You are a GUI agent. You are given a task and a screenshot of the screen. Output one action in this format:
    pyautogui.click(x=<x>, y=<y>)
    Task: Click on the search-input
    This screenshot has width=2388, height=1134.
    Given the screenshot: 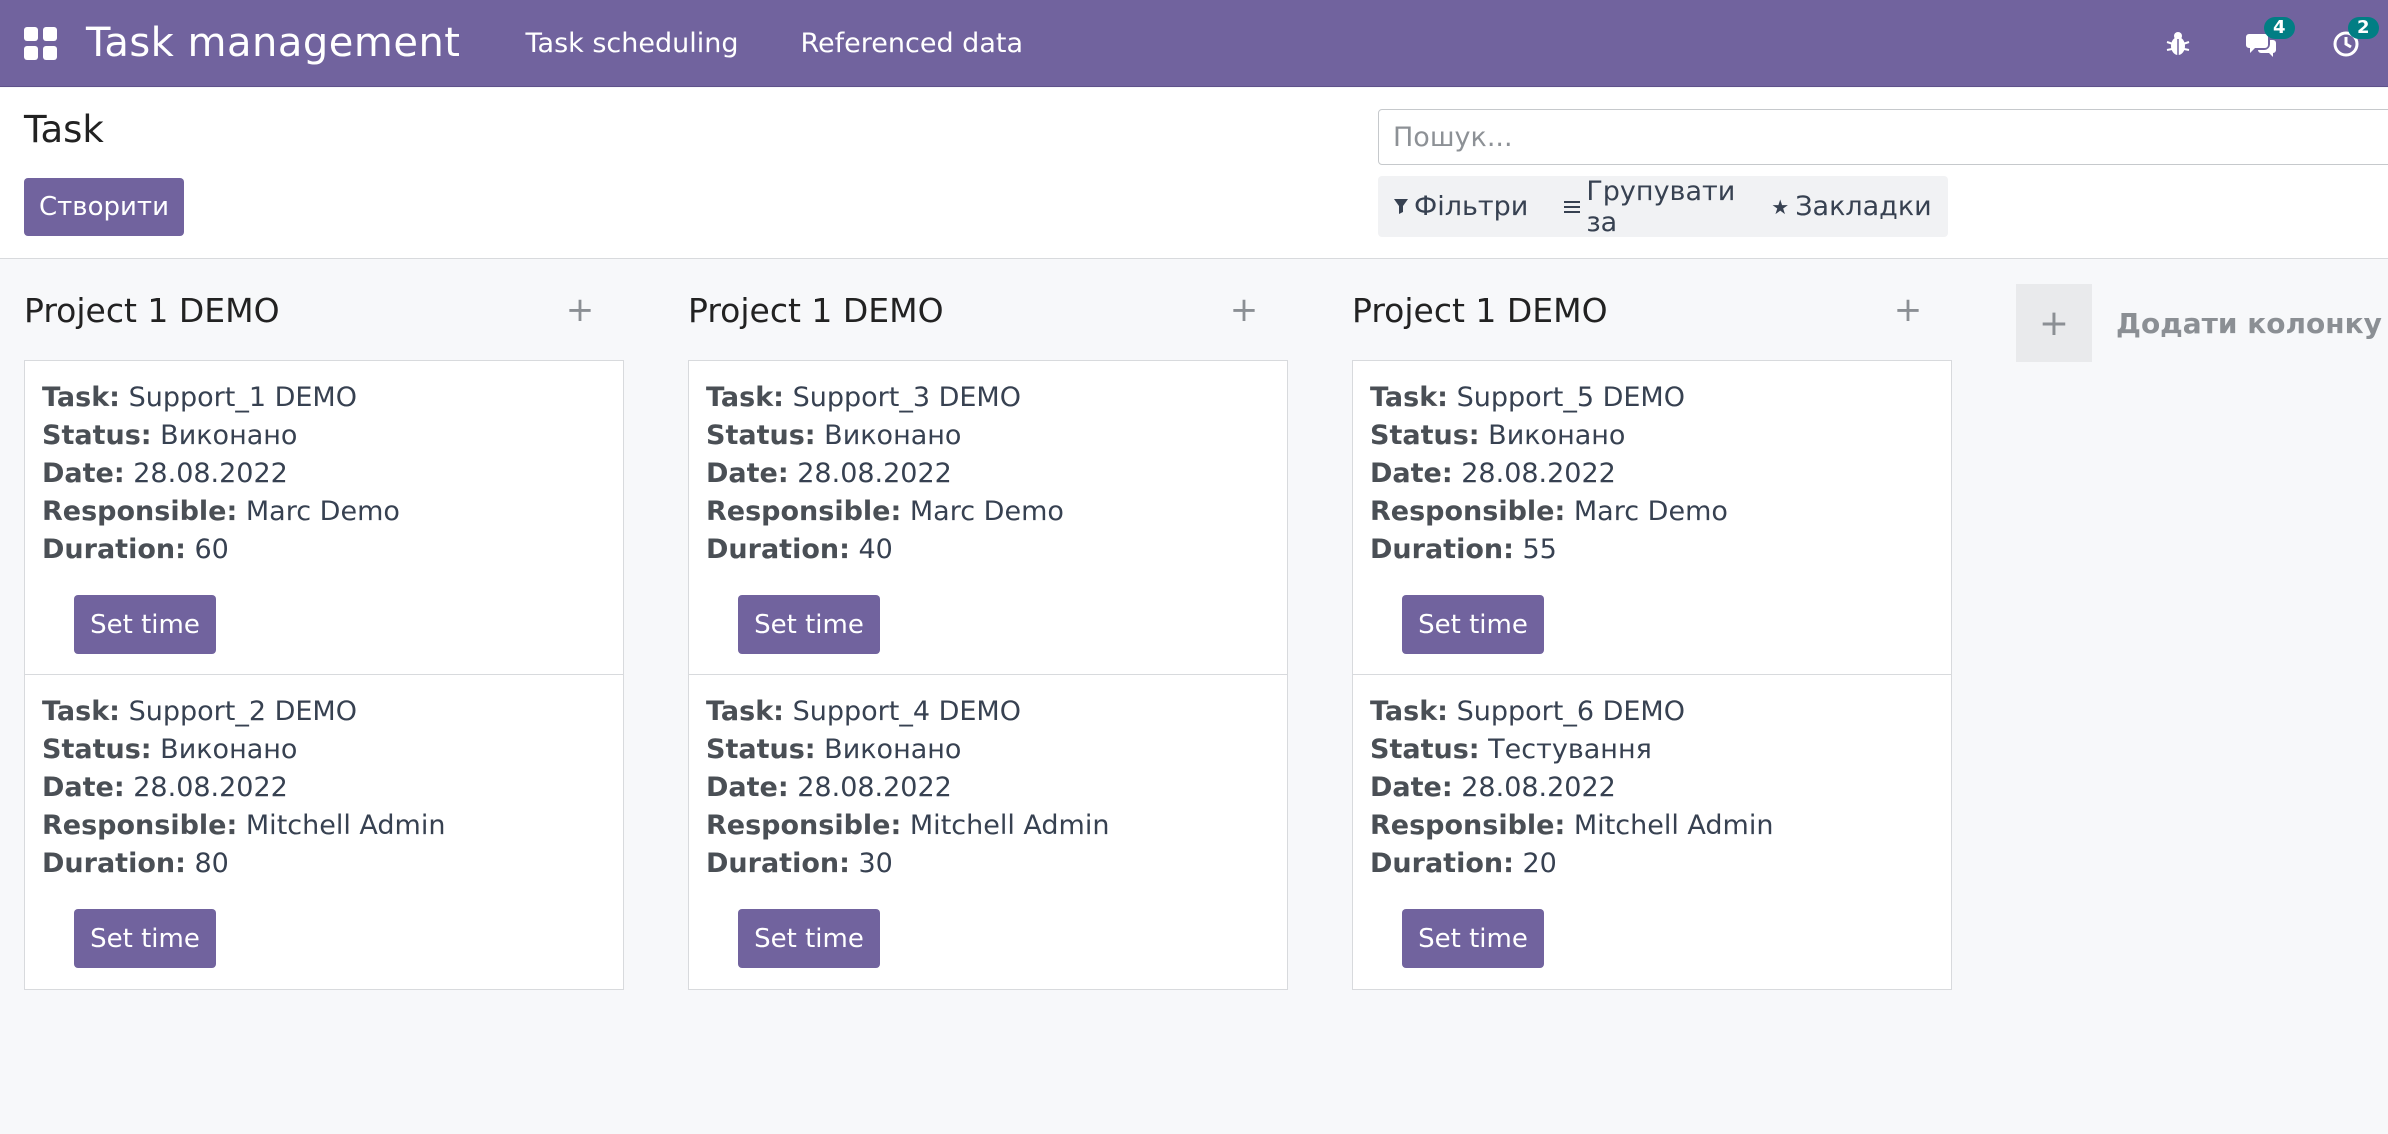 What is the action you would take?
    pyautogui.click(x=1880, y=137)
    